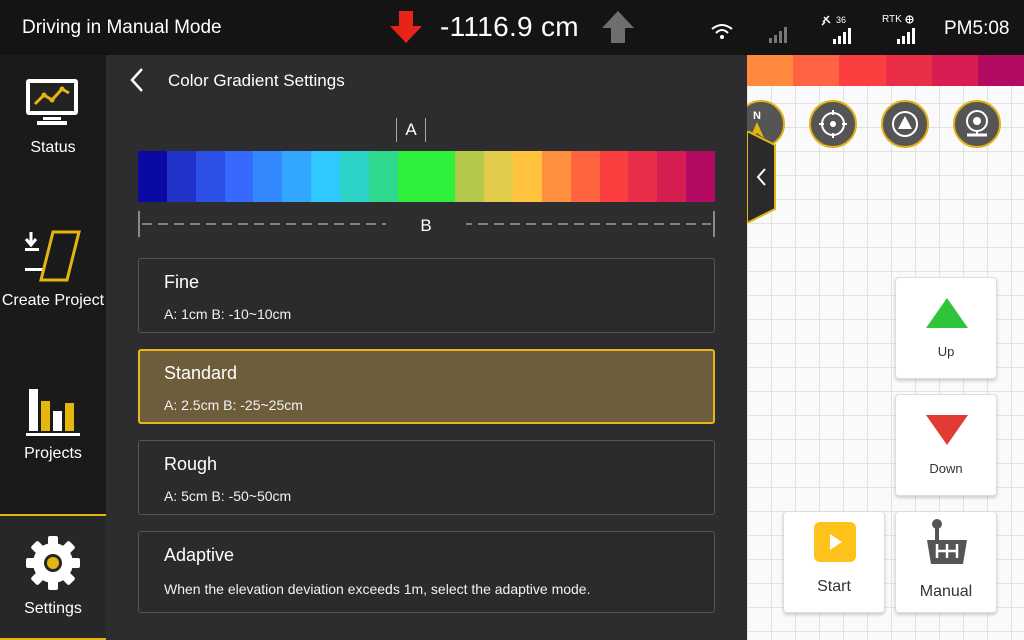  I want to click on rtk-status: RTK, so click(902, 29).